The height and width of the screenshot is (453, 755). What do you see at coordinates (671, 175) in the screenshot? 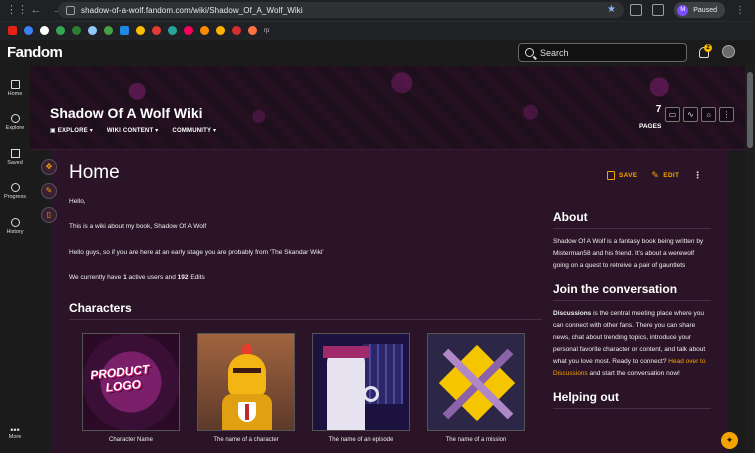
I see `edit-label: EDIT` at bounding box center [671, 175].